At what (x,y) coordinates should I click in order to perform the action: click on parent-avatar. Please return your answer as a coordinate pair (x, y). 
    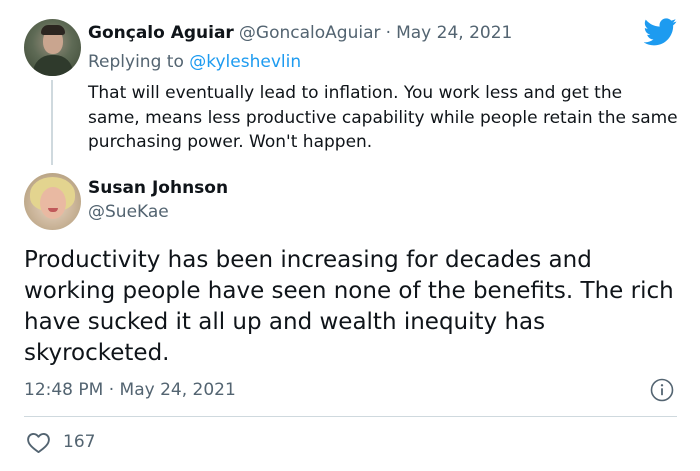
    Looking at the image, I should click on (52, 47).